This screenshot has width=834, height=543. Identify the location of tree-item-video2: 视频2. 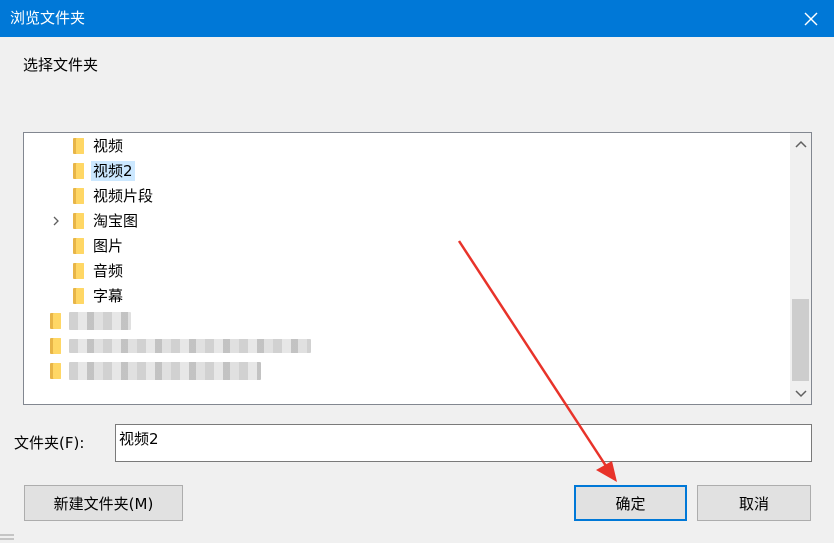
(406, 171).